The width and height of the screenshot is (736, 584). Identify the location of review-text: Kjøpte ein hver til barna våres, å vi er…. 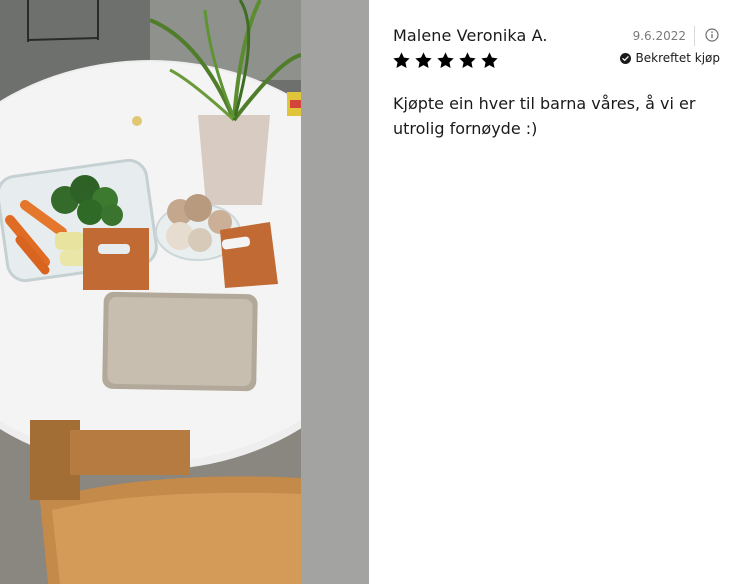
(544, 116).